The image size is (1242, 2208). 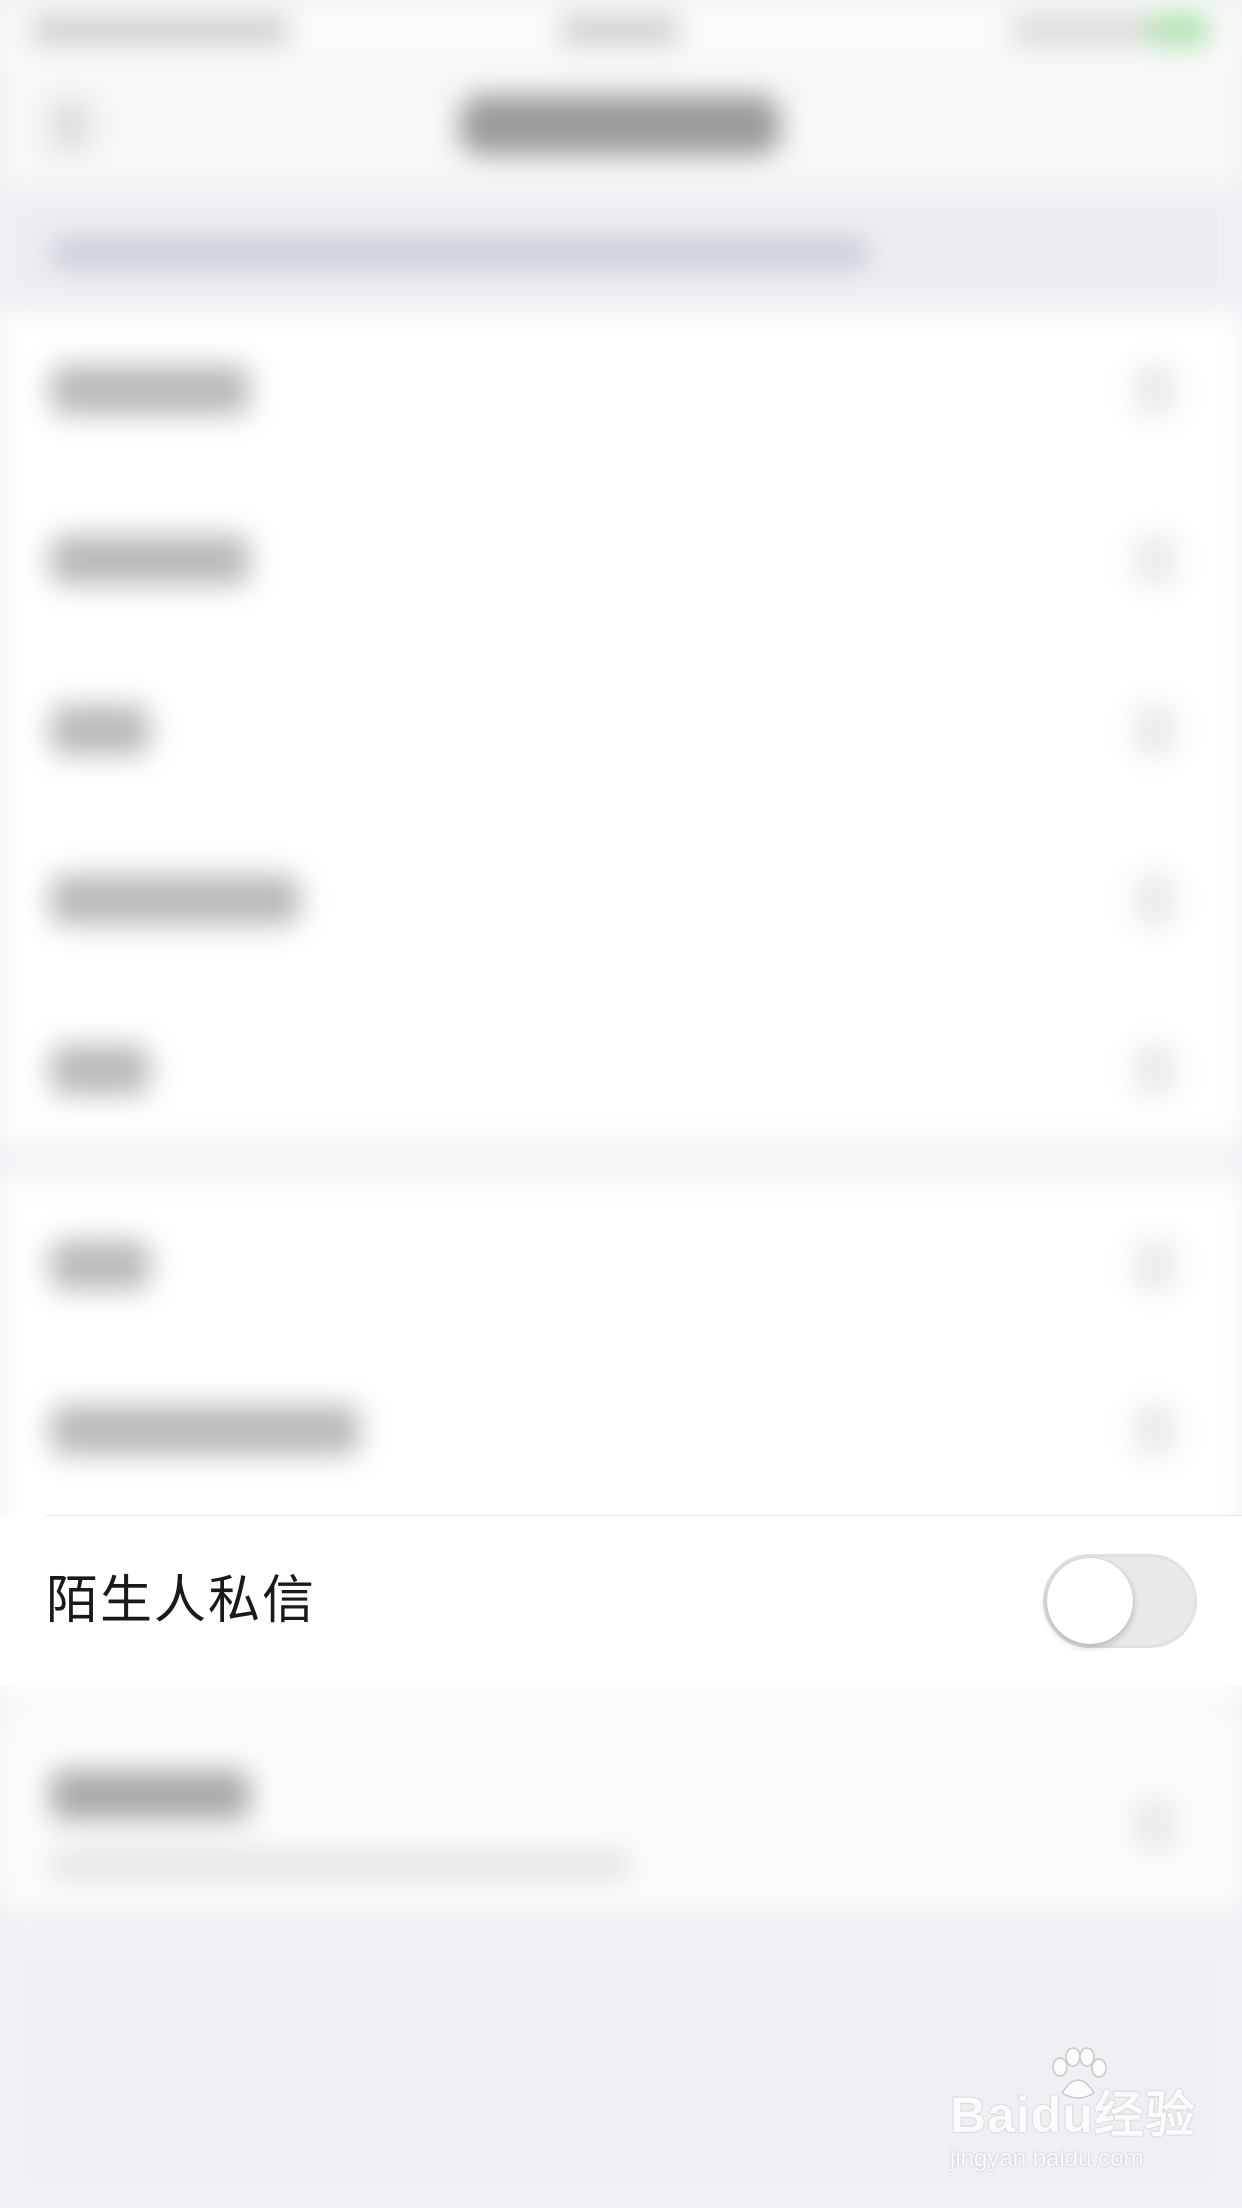 I want to click on section-hint-text, so click(x=460, y=253).